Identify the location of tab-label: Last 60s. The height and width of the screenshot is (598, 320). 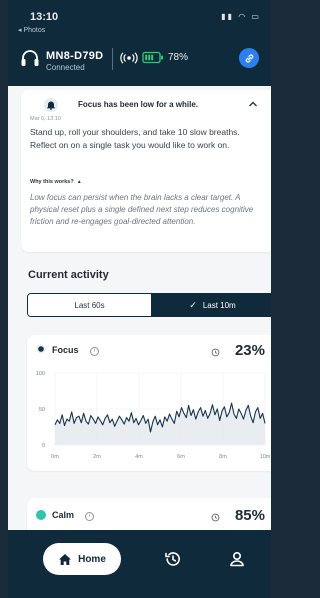
(89, 305).